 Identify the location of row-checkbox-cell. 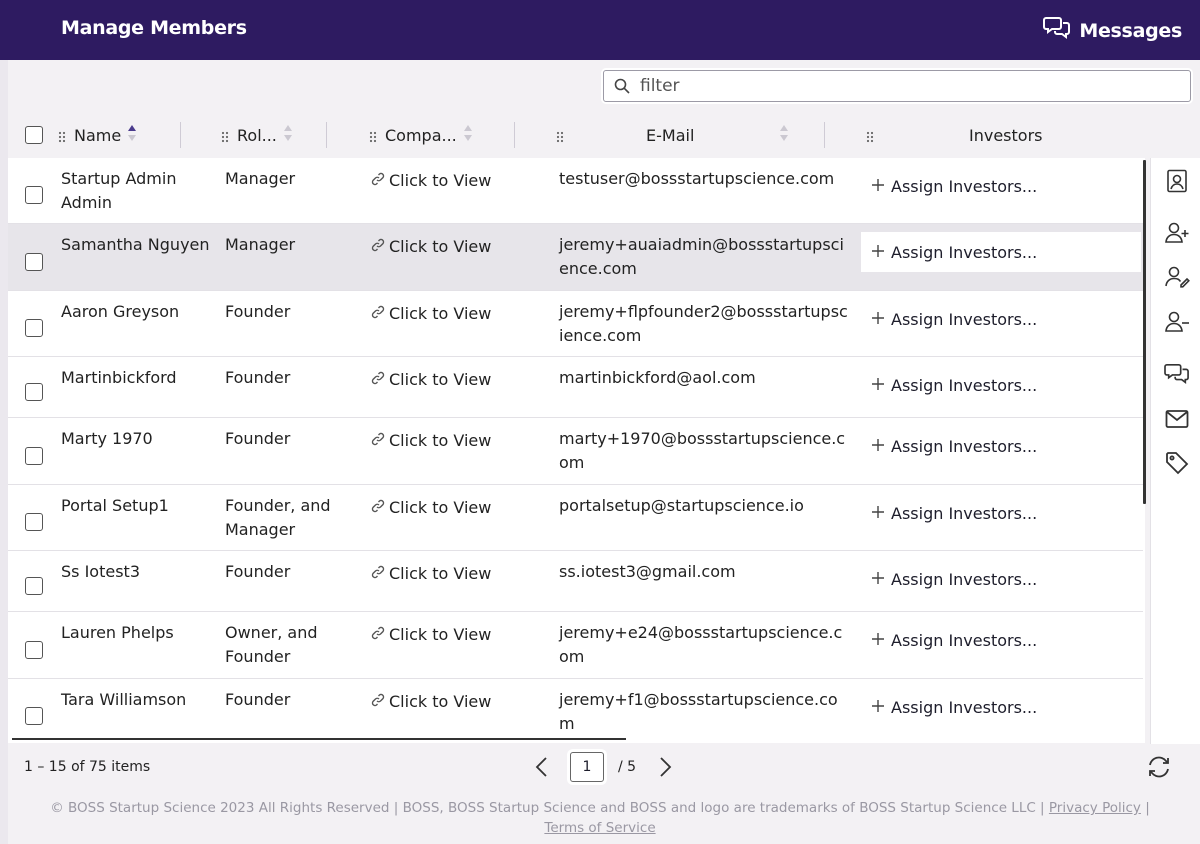
(34, 198).